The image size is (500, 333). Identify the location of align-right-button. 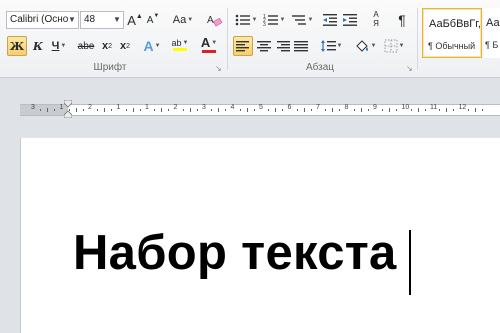
(283, 46).